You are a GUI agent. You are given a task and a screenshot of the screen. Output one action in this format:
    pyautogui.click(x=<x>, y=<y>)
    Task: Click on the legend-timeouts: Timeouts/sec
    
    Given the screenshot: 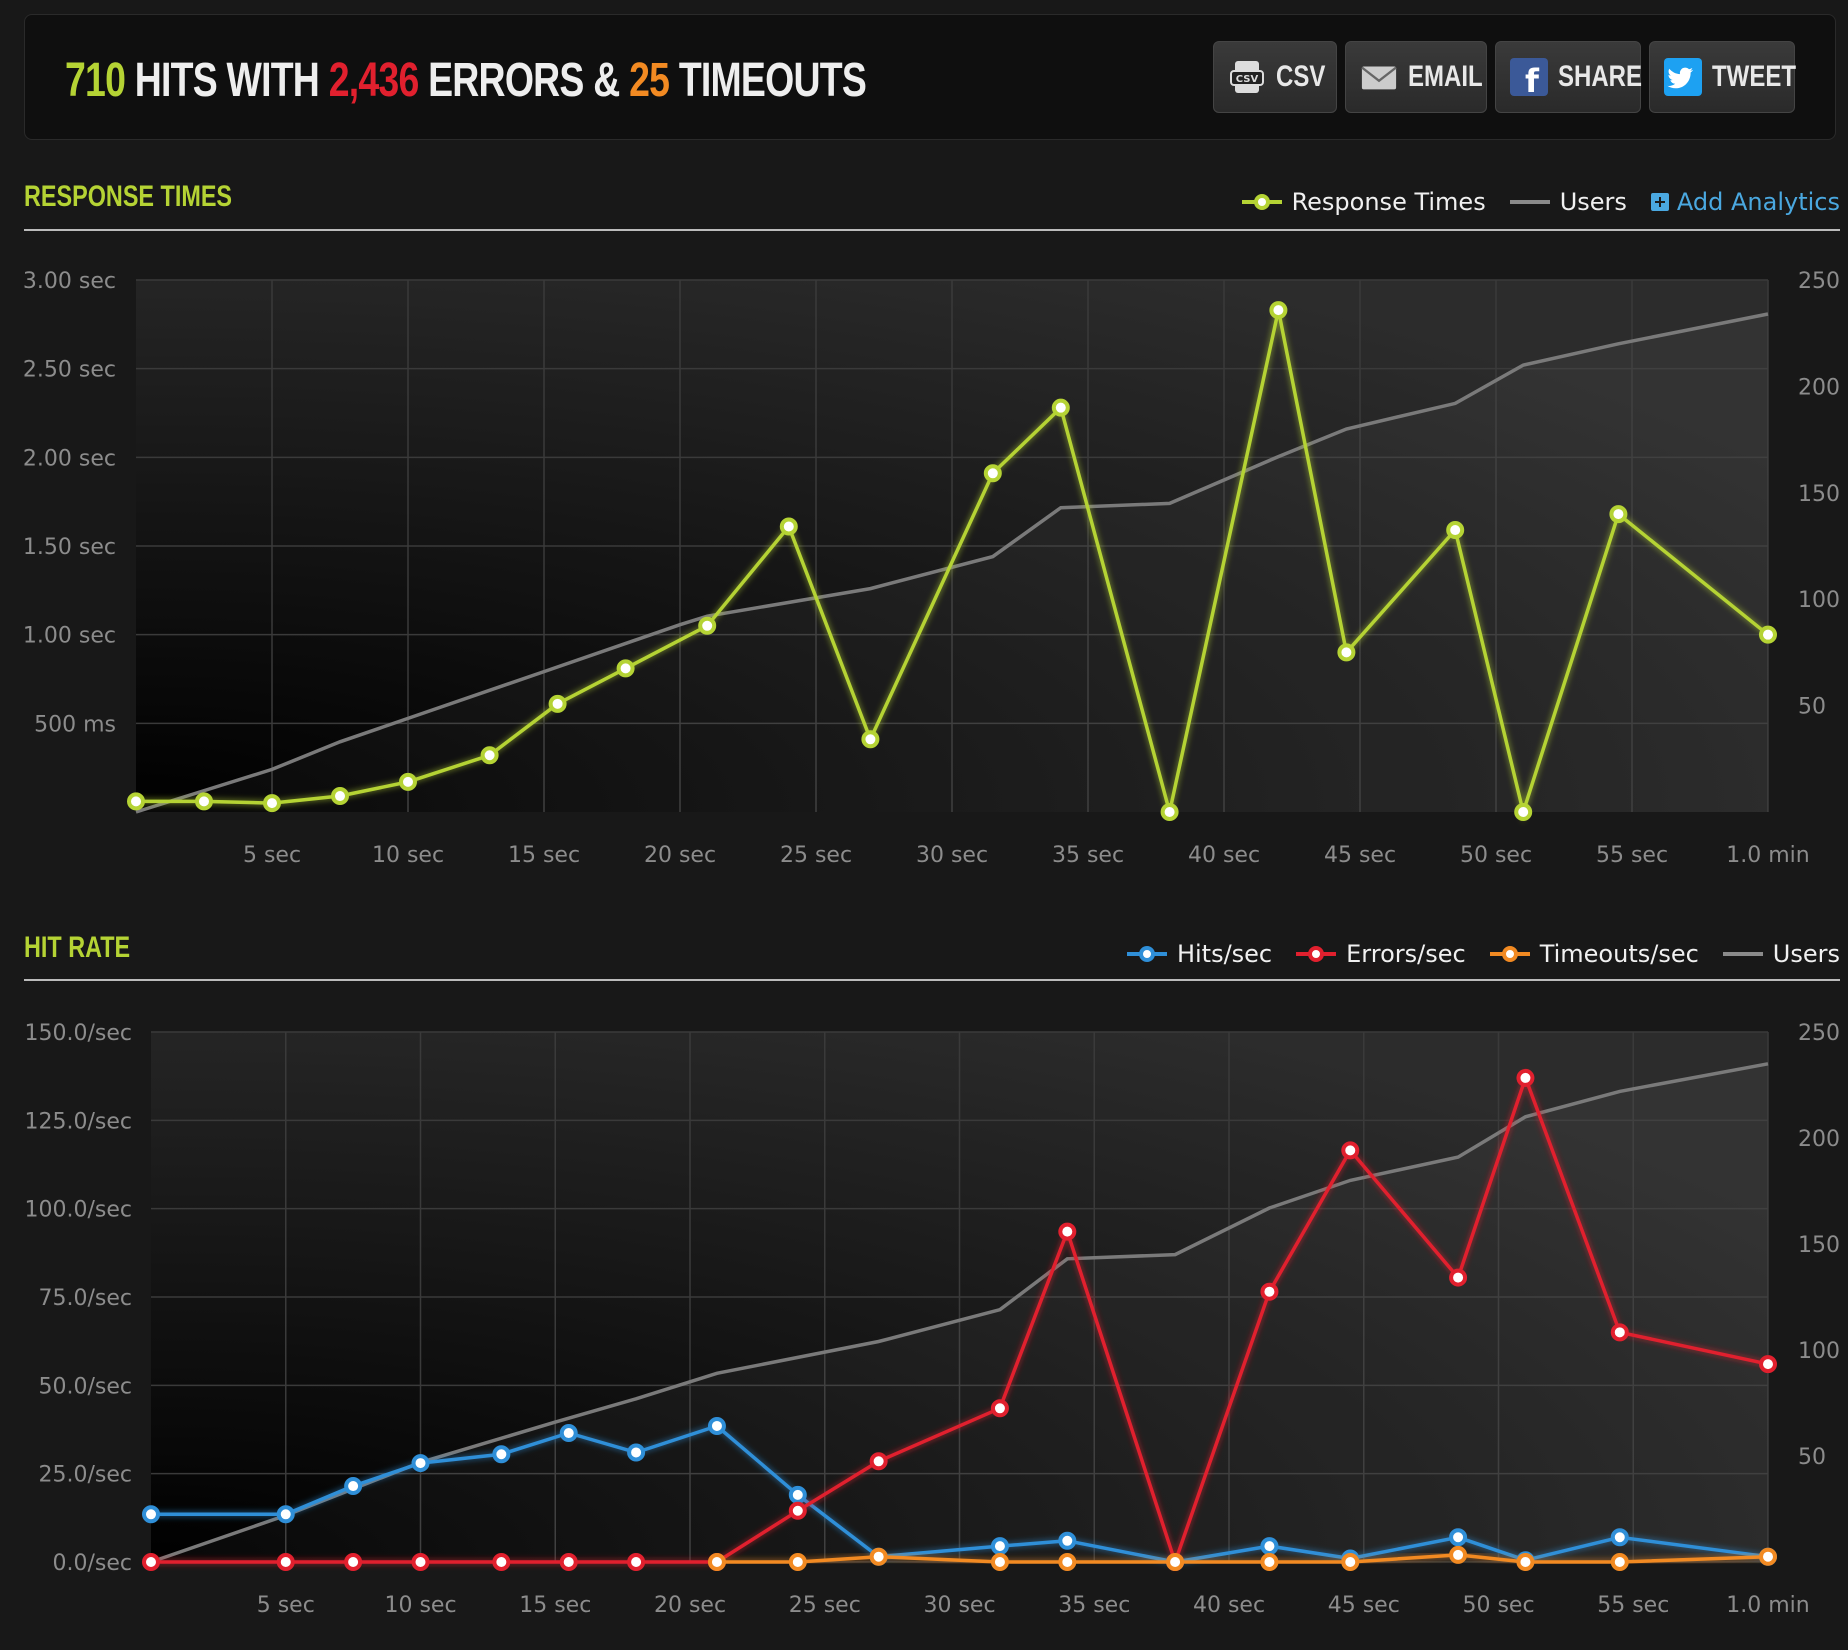 What is the action you would take?
    pyautogui.click(x=1594, y=954)
    